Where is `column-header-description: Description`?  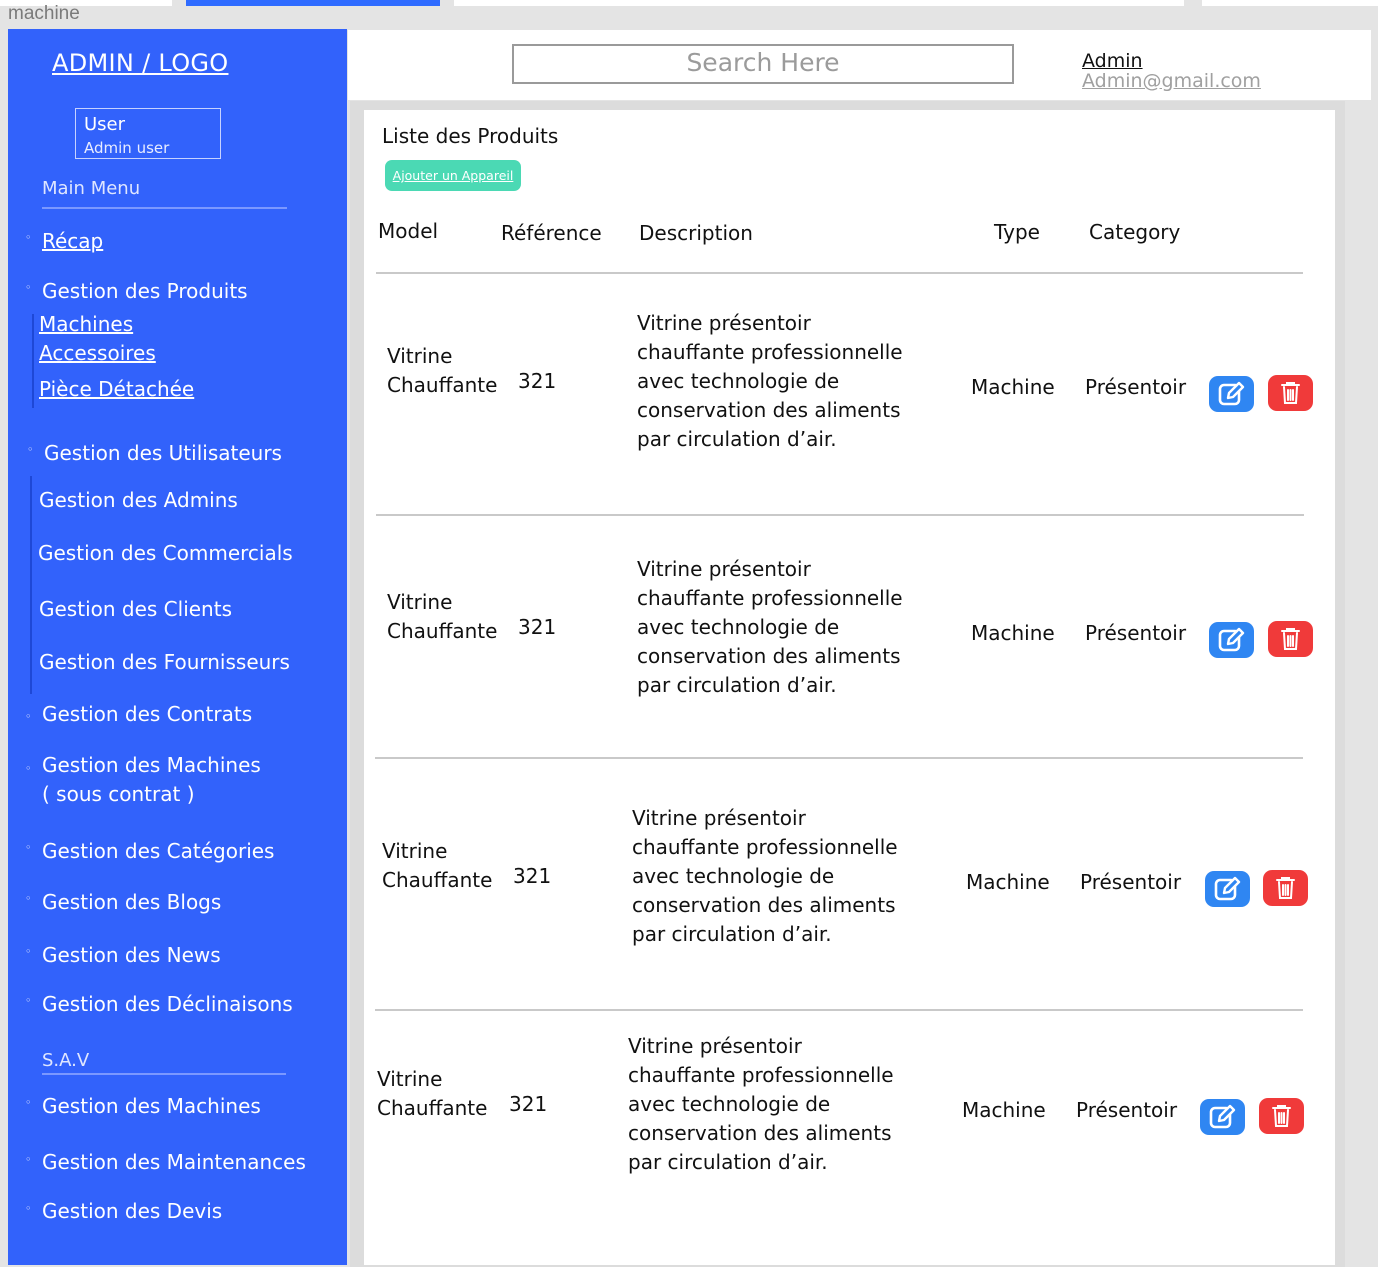
column-header-description: Description is located at coordinates (696, 233).